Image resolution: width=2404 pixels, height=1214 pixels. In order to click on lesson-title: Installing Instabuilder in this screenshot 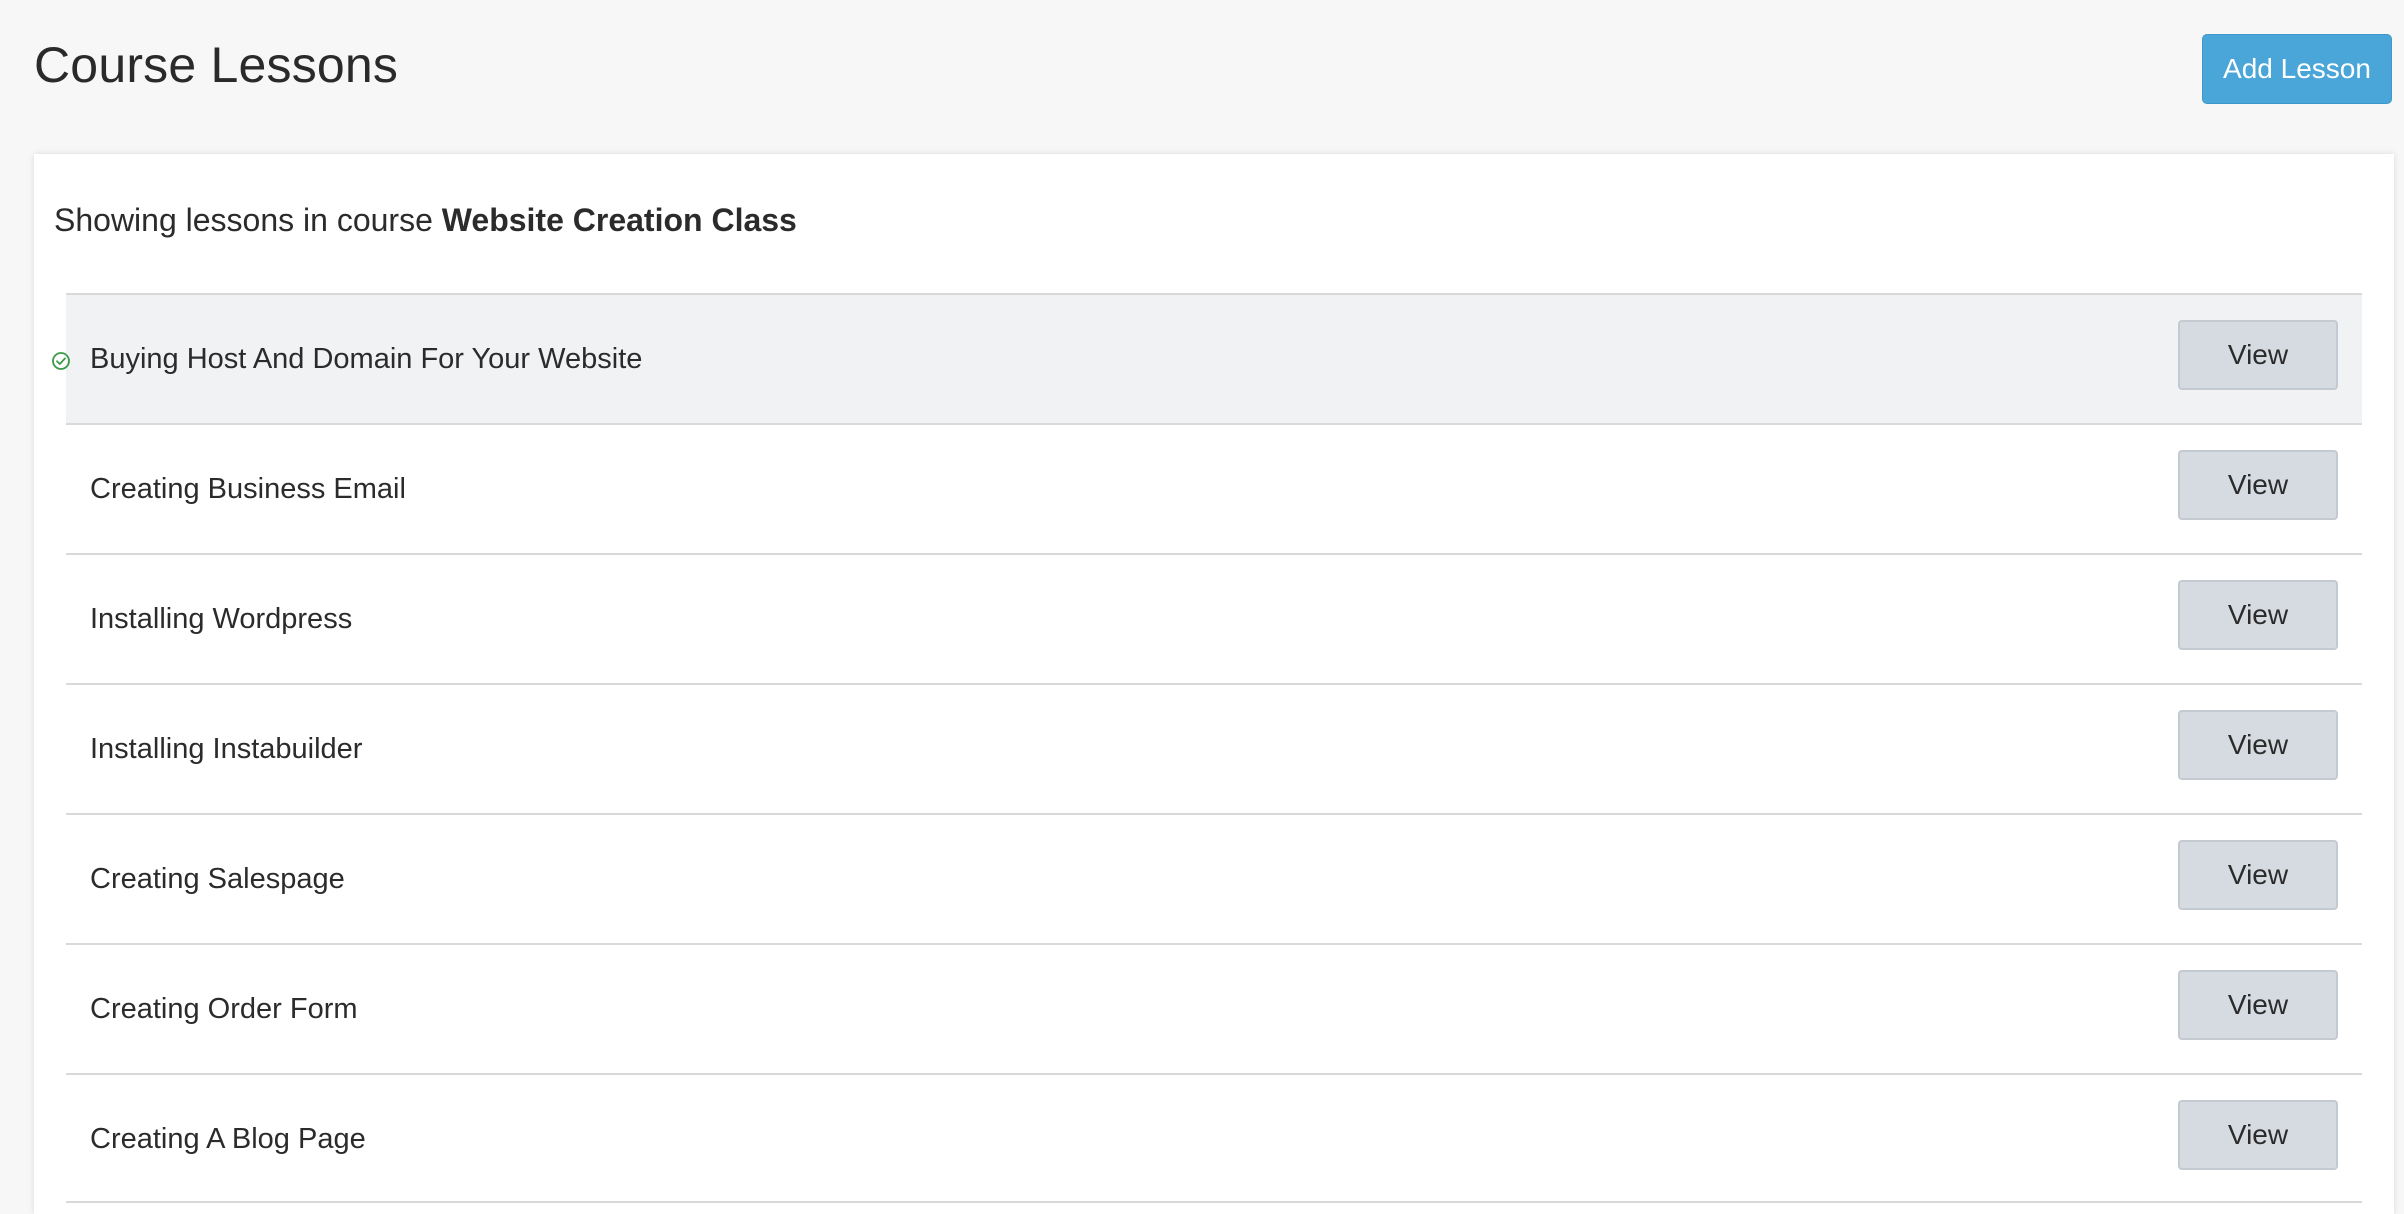, I will do `click(226, 749)`.